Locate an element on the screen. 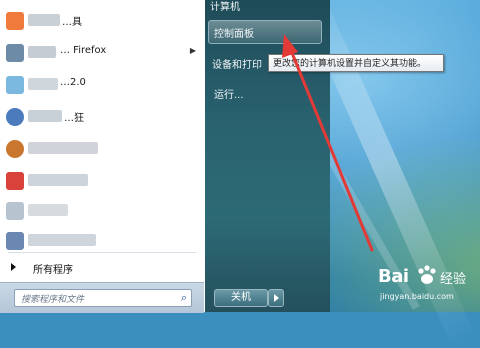 Image resolution: width=480 pixels, height=348 pixels. program-label: …具 is located at coordinates (72, 22).